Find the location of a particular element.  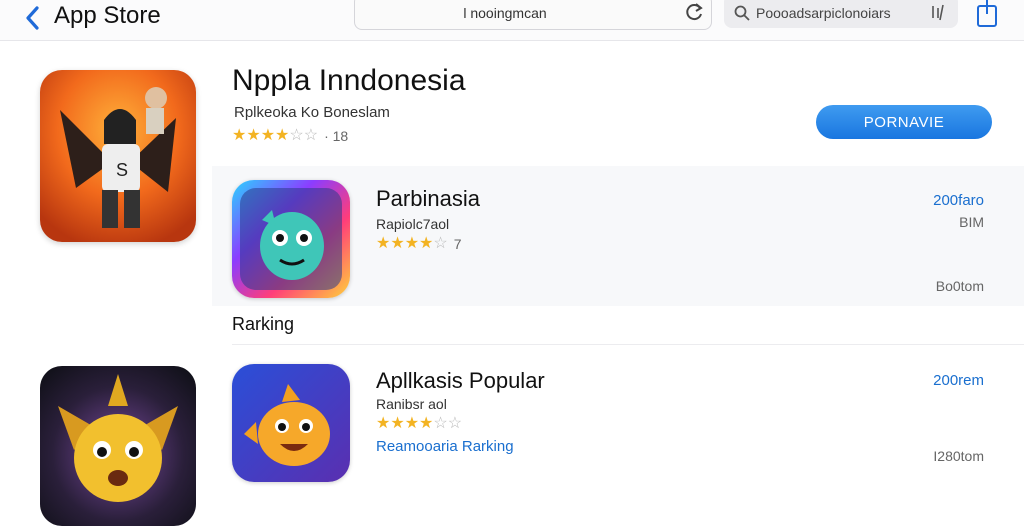

meta-label: Bo0tom is located at coordinates (959, 286).